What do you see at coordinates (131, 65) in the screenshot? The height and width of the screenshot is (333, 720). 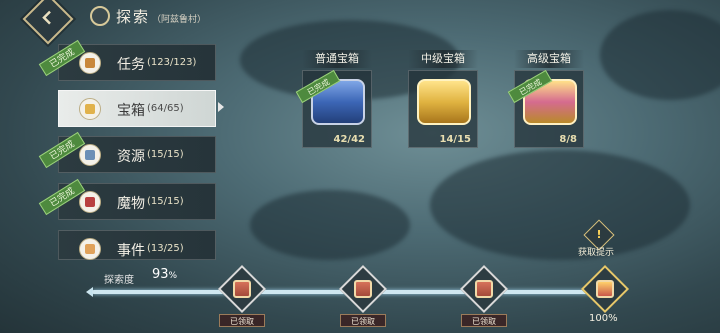 I see `sidebar-item-label: 任务` at bounding box center [131, 65].